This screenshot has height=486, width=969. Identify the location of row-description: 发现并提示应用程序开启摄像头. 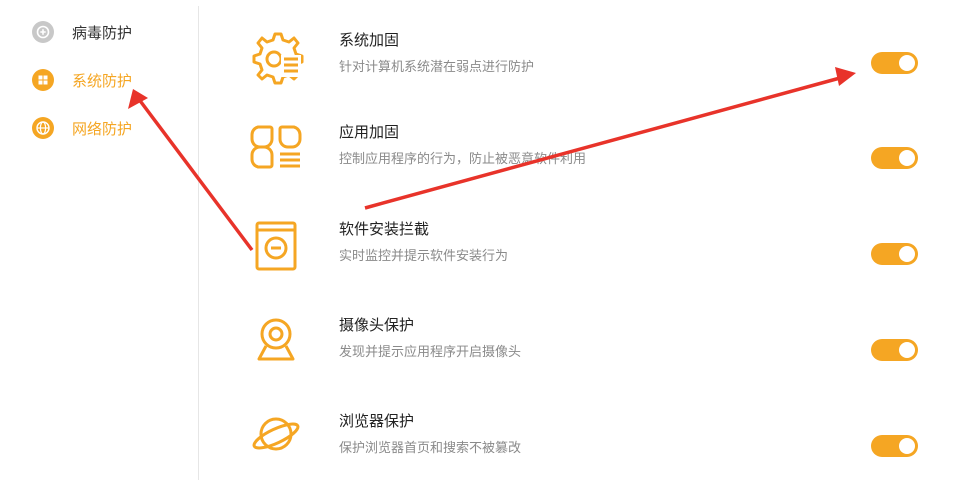
(430, 352).